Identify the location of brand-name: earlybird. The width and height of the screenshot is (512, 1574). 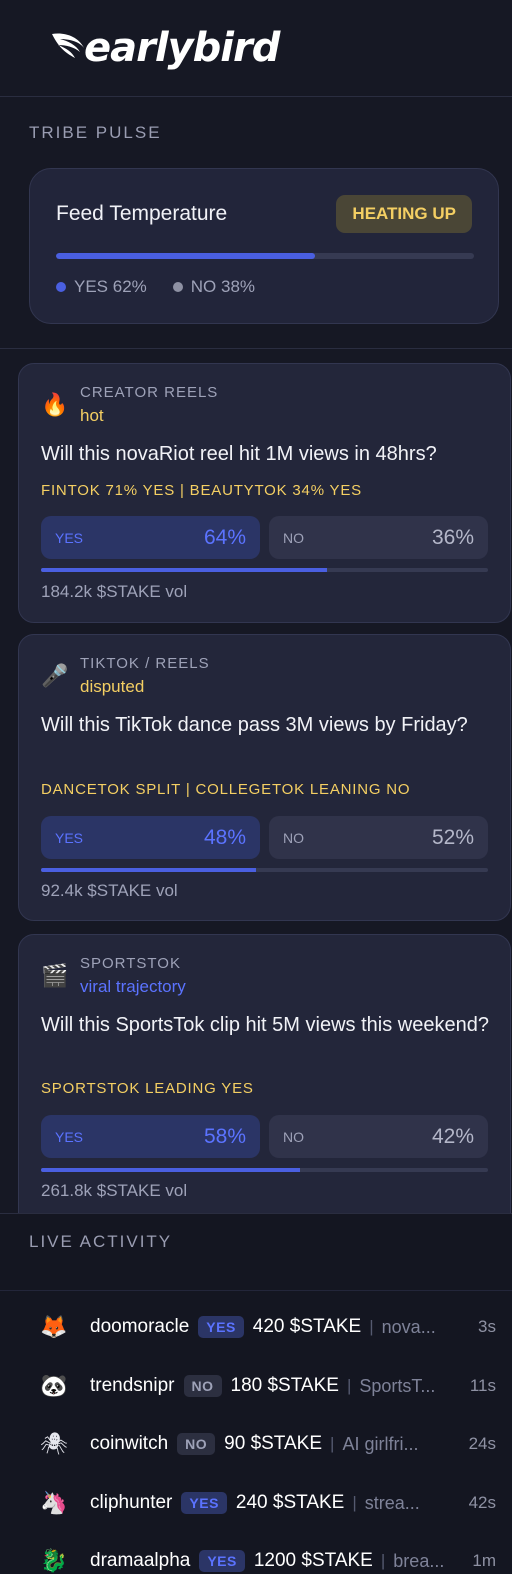
(182, 48).